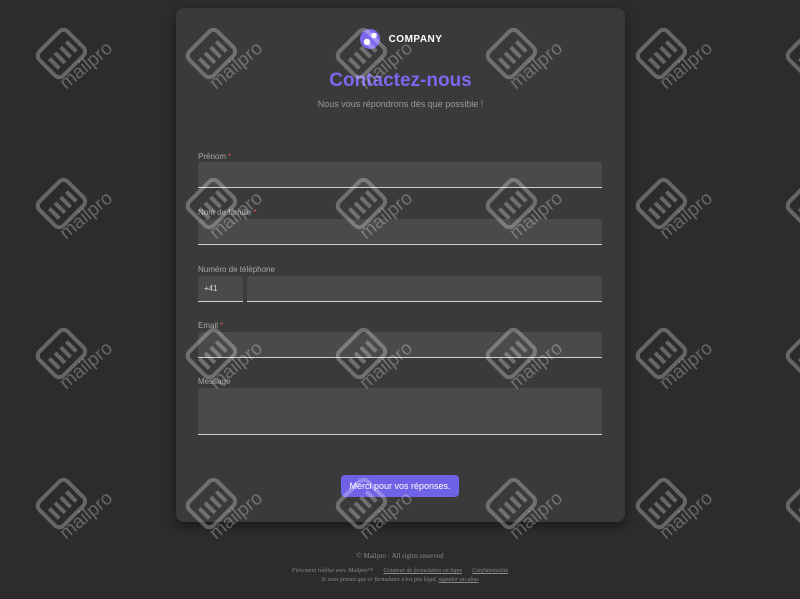 This screenshot has width=800, height=599. Describe the element at coordinates (400, 232) in the screenshot. I see `lastname-input` at that location.